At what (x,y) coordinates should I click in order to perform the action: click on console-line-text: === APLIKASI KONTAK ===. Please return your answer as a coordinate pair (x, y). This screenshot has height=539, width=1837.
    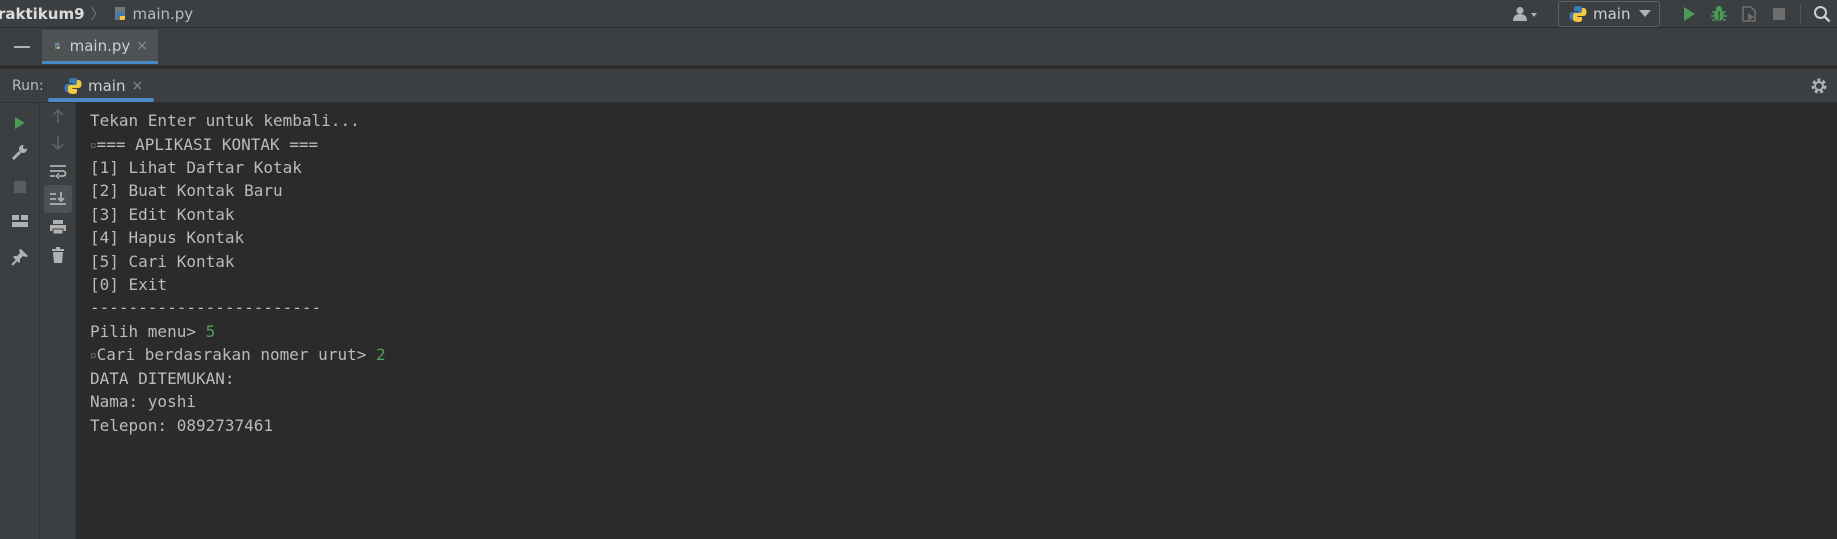
    Looking at the image, I should click on (207, 144).